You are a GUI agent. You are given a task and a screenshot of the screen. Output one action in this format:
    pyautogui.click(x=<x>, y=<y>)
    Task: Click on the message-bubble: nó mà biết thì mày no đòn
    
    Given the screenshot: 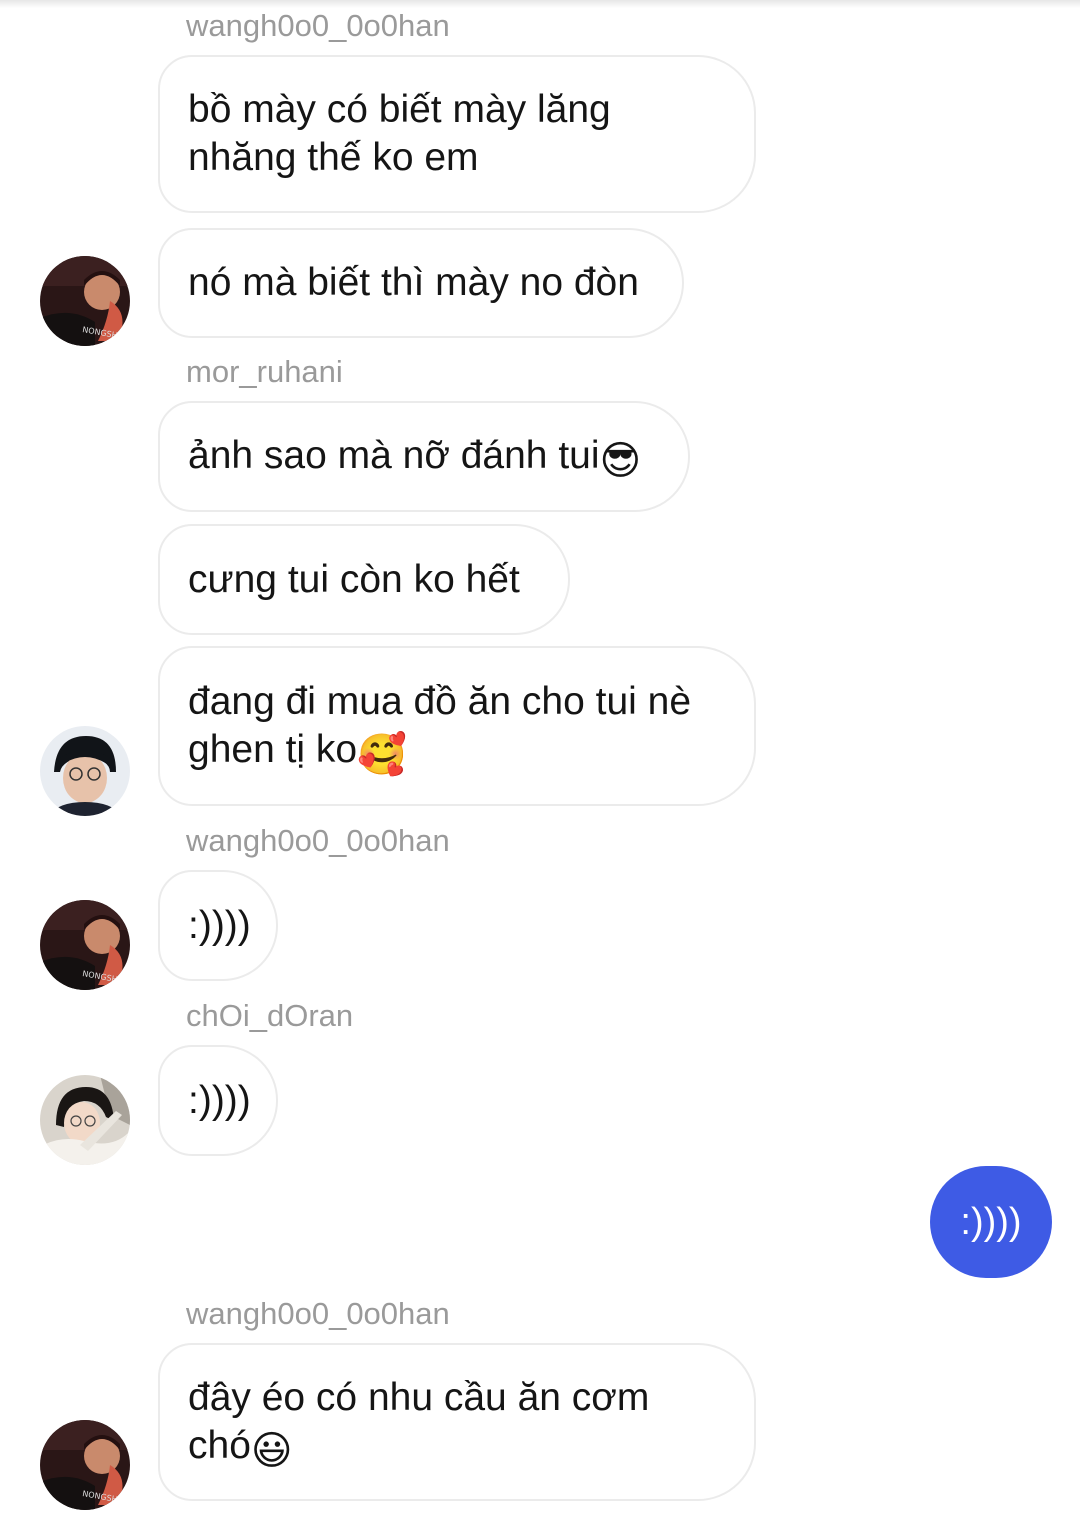 What is the action you would take?
    pyautogui.click(x=421, y=283)
    